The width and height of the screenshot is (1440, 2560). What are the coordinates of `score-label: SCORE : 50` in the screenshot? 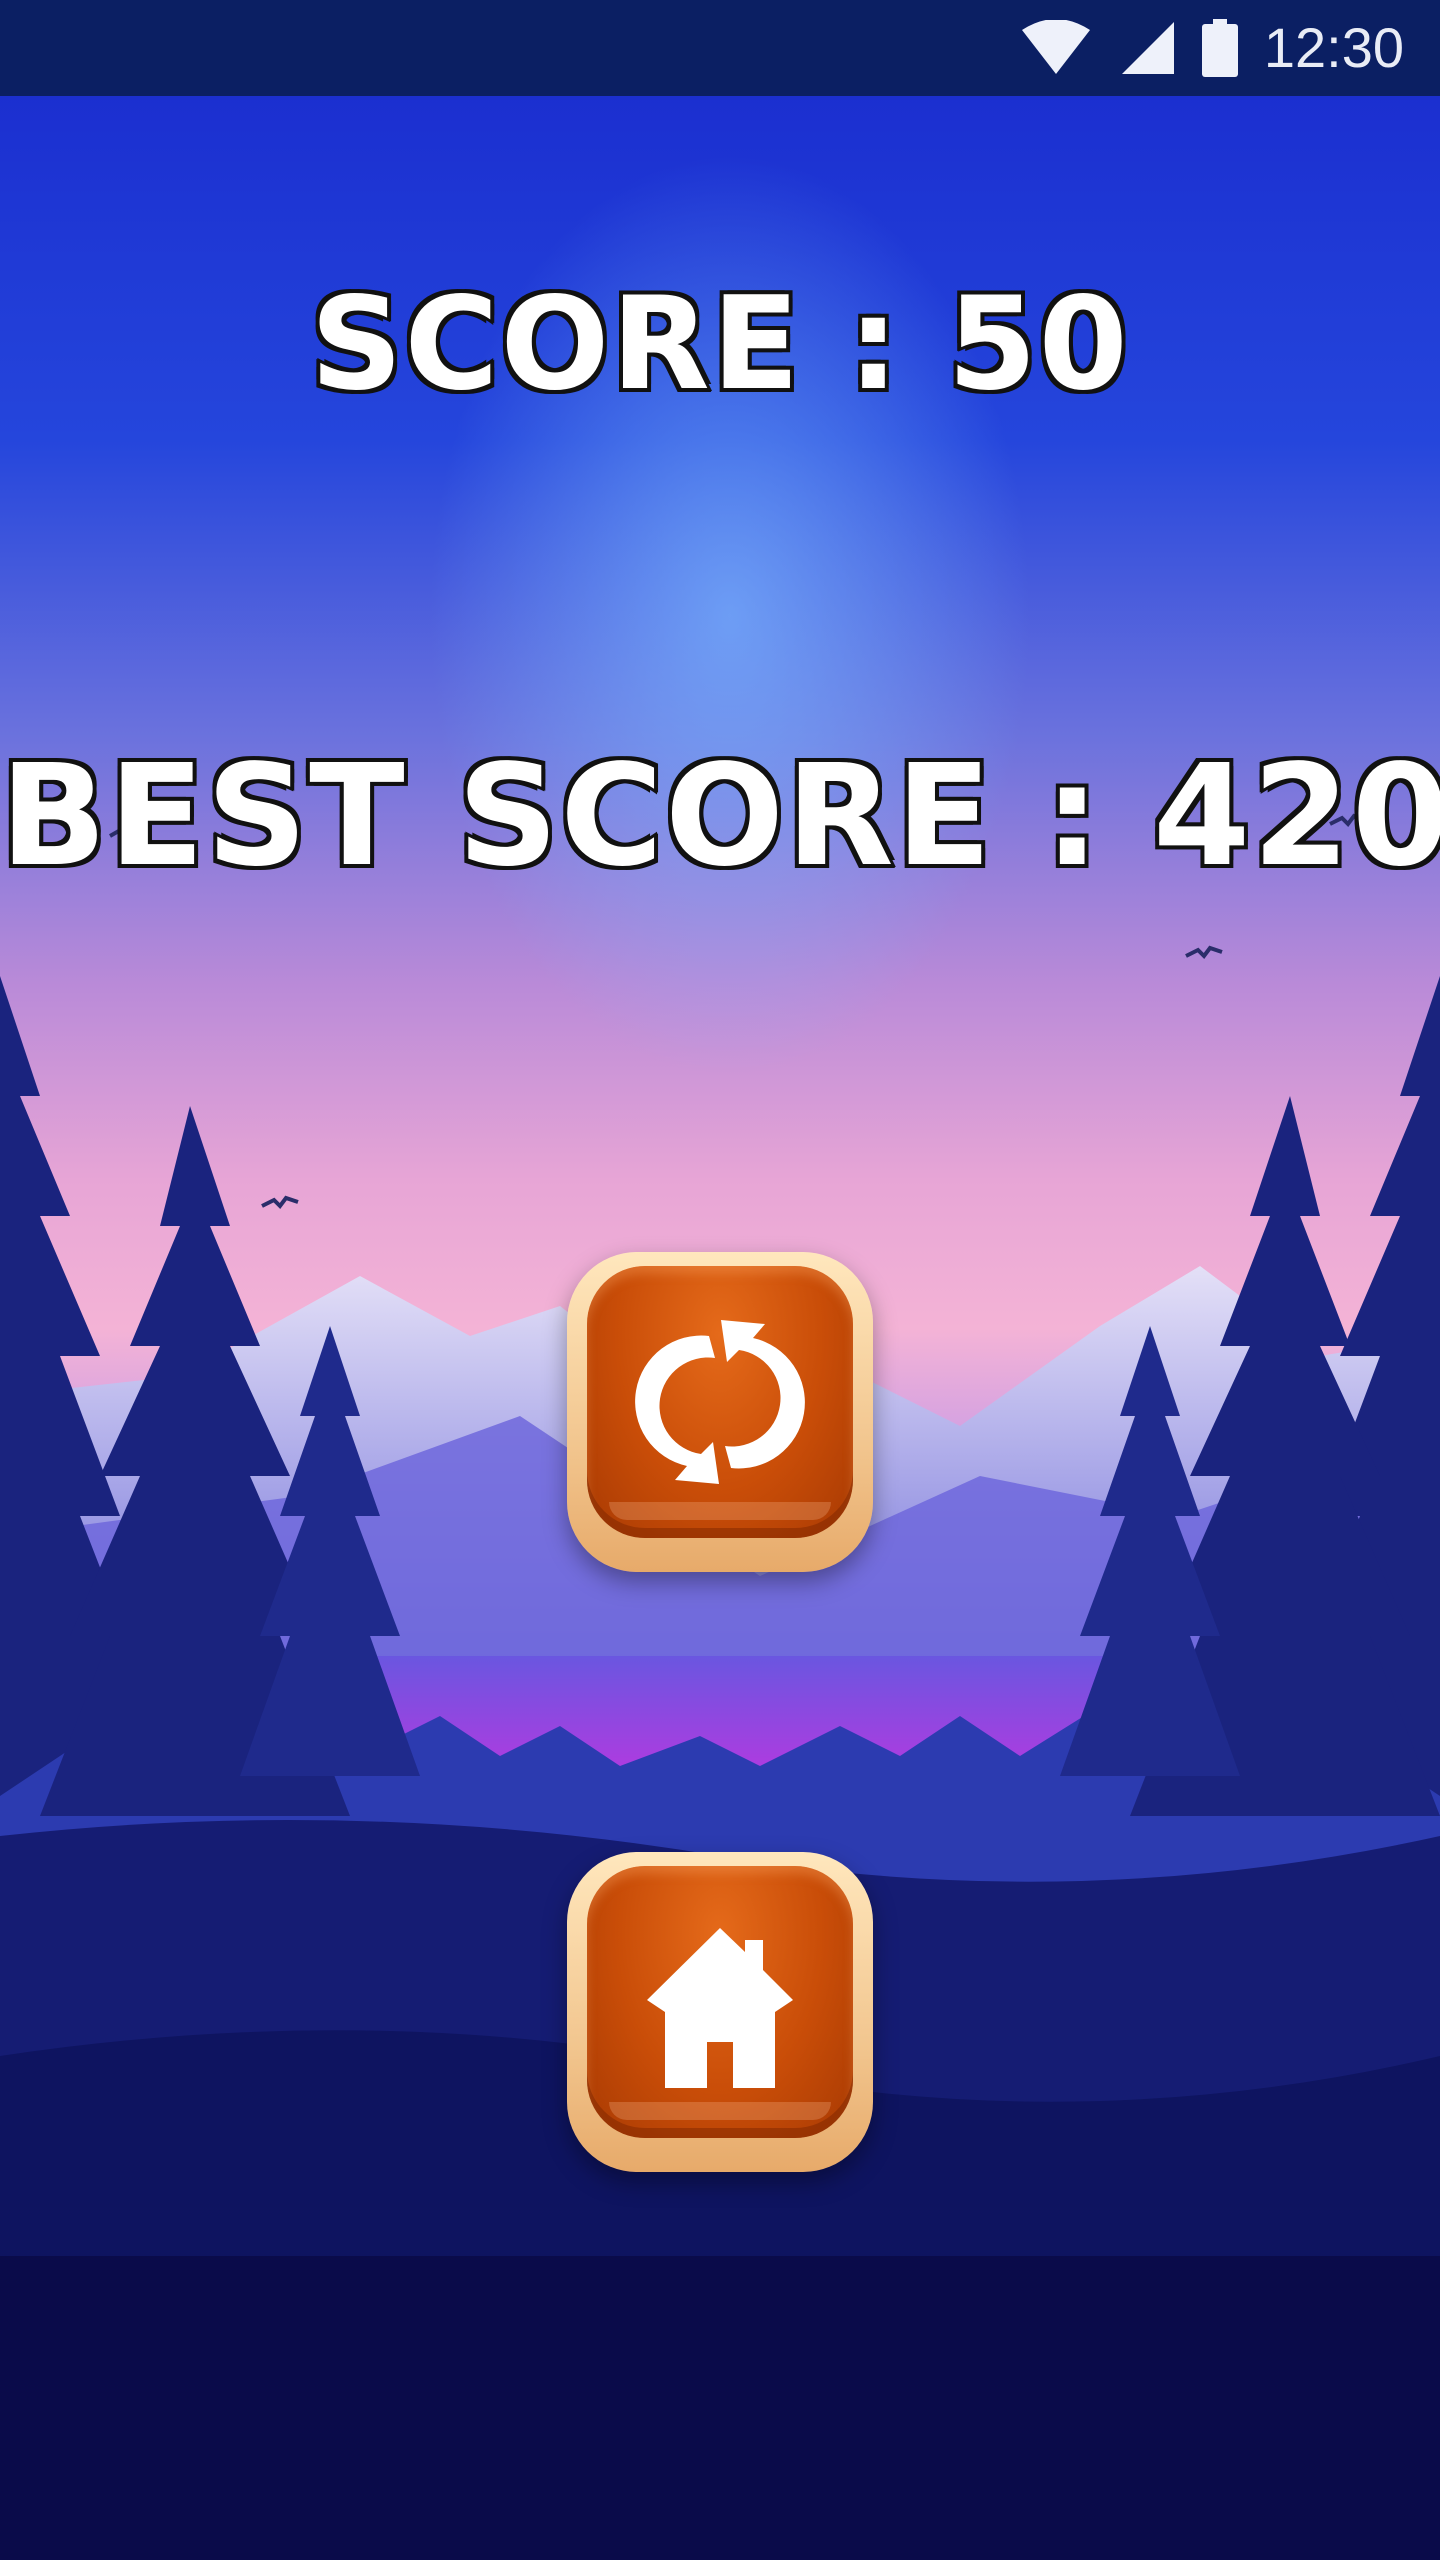 It's located at (718, 344).